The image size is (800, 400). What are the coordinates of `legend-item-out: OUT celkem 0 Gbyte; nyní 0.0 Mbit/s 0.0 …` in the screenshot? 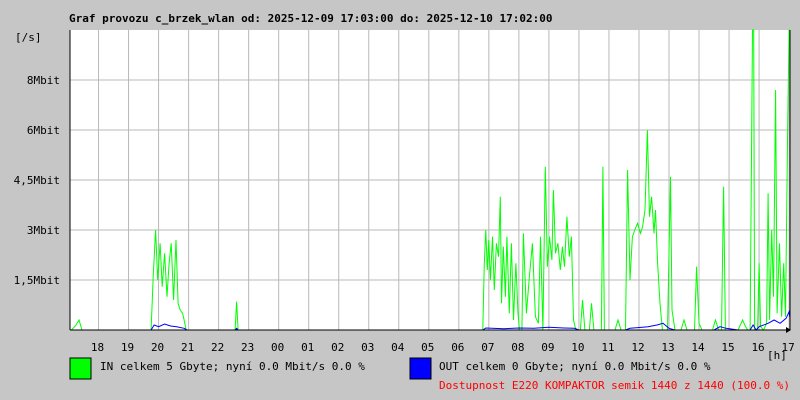 It's located at (560, 368).